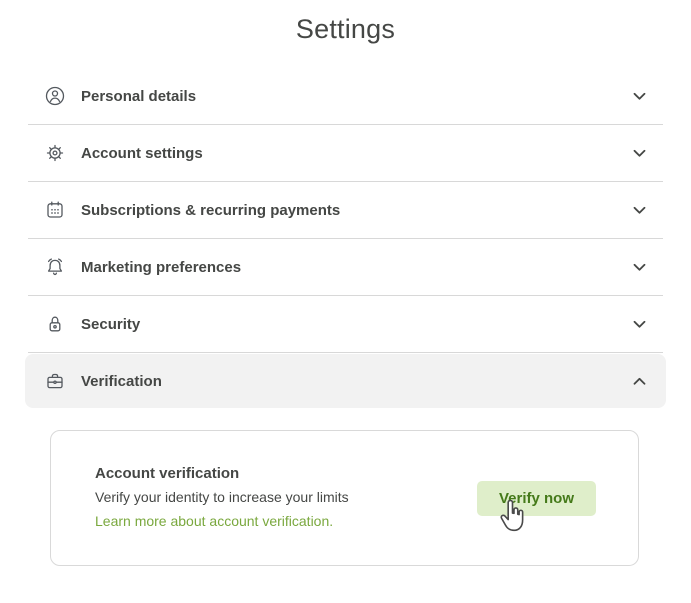 The image size is (691, 603). Describe the element at coordinates (345, 210) in the screenshot. I see `accordion-row-subscriptions: Subscriptions & recurring payments` at that location.